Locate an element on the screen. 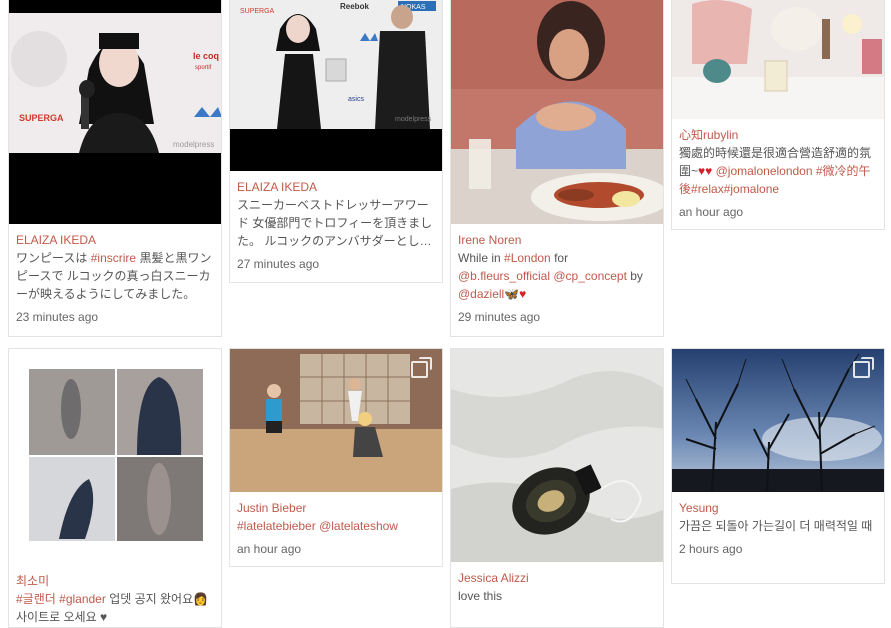 This screenshot has width=891, height=628. photo-actress-microphone: SUPERGA le coq sportif modelpress is located at coordinates (115, 83).